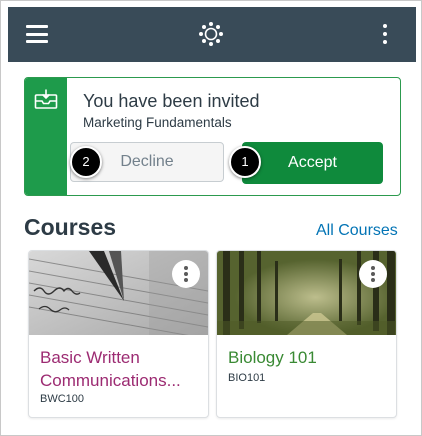 This screenshot has height=436, width=422. Describe the element at coordinates (90, 357) in the screenshot. I see `course-name-line-1: Basic Written` at that location.